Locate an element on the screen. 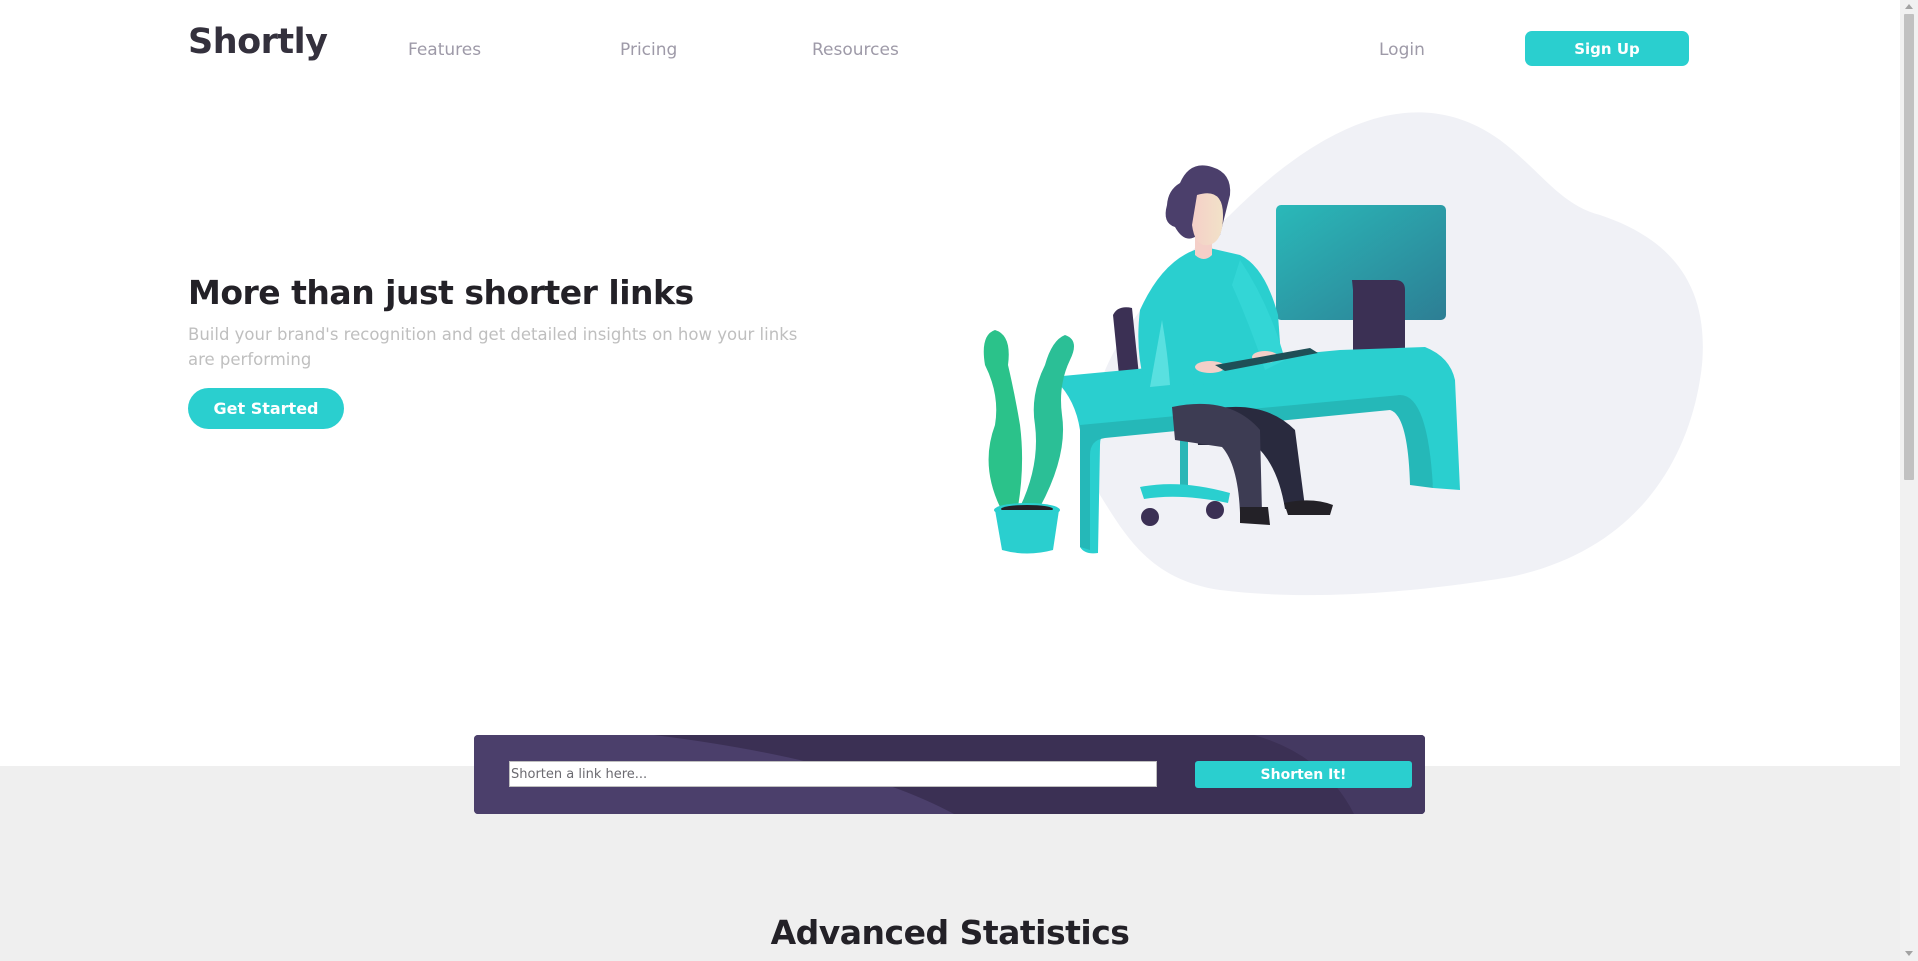 This screenshot has height=961, width=1918. plant-leaf-left is located at coordinates (1003, 418).